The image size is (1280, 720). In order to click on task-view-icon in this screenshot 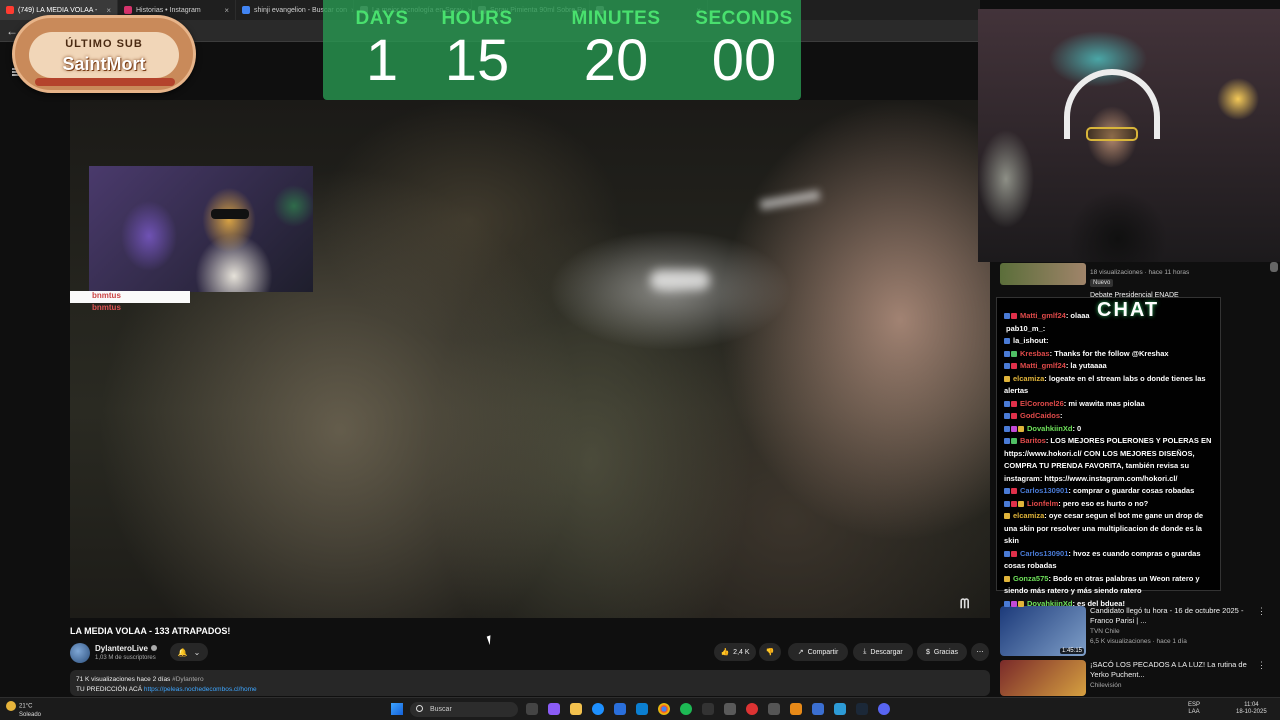, I will do `click(532, 709)`.